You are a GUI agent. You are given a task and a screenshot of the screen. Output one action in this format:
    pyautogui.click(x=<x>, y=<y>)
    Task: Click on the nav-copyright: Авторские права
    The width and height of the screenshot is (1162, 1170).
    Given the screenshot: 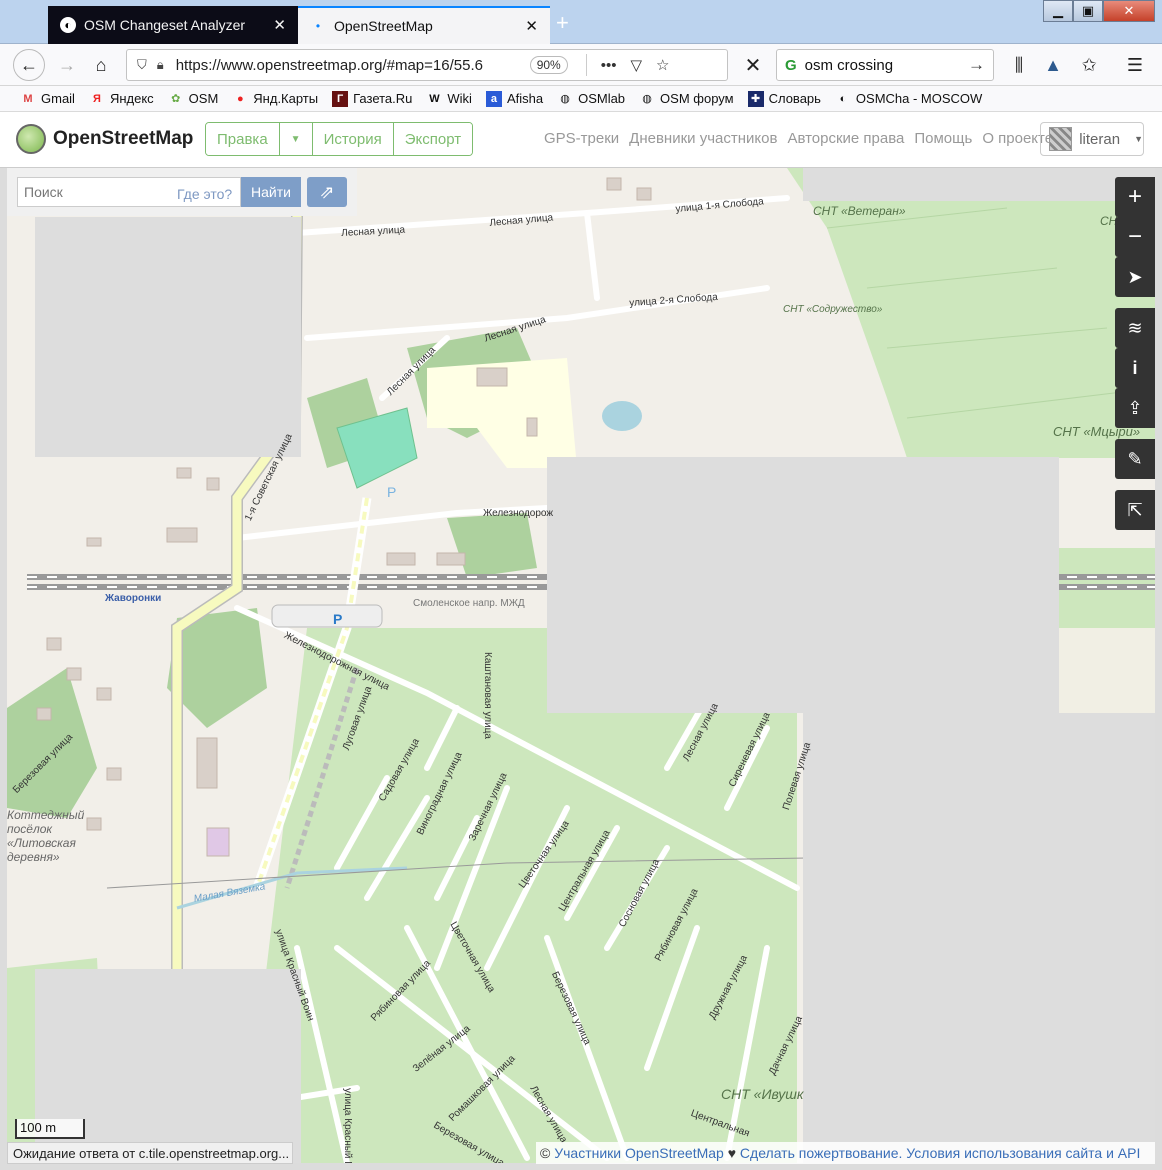 What is the action you would take?
    pyautogui.click(x=845, y=138)
    